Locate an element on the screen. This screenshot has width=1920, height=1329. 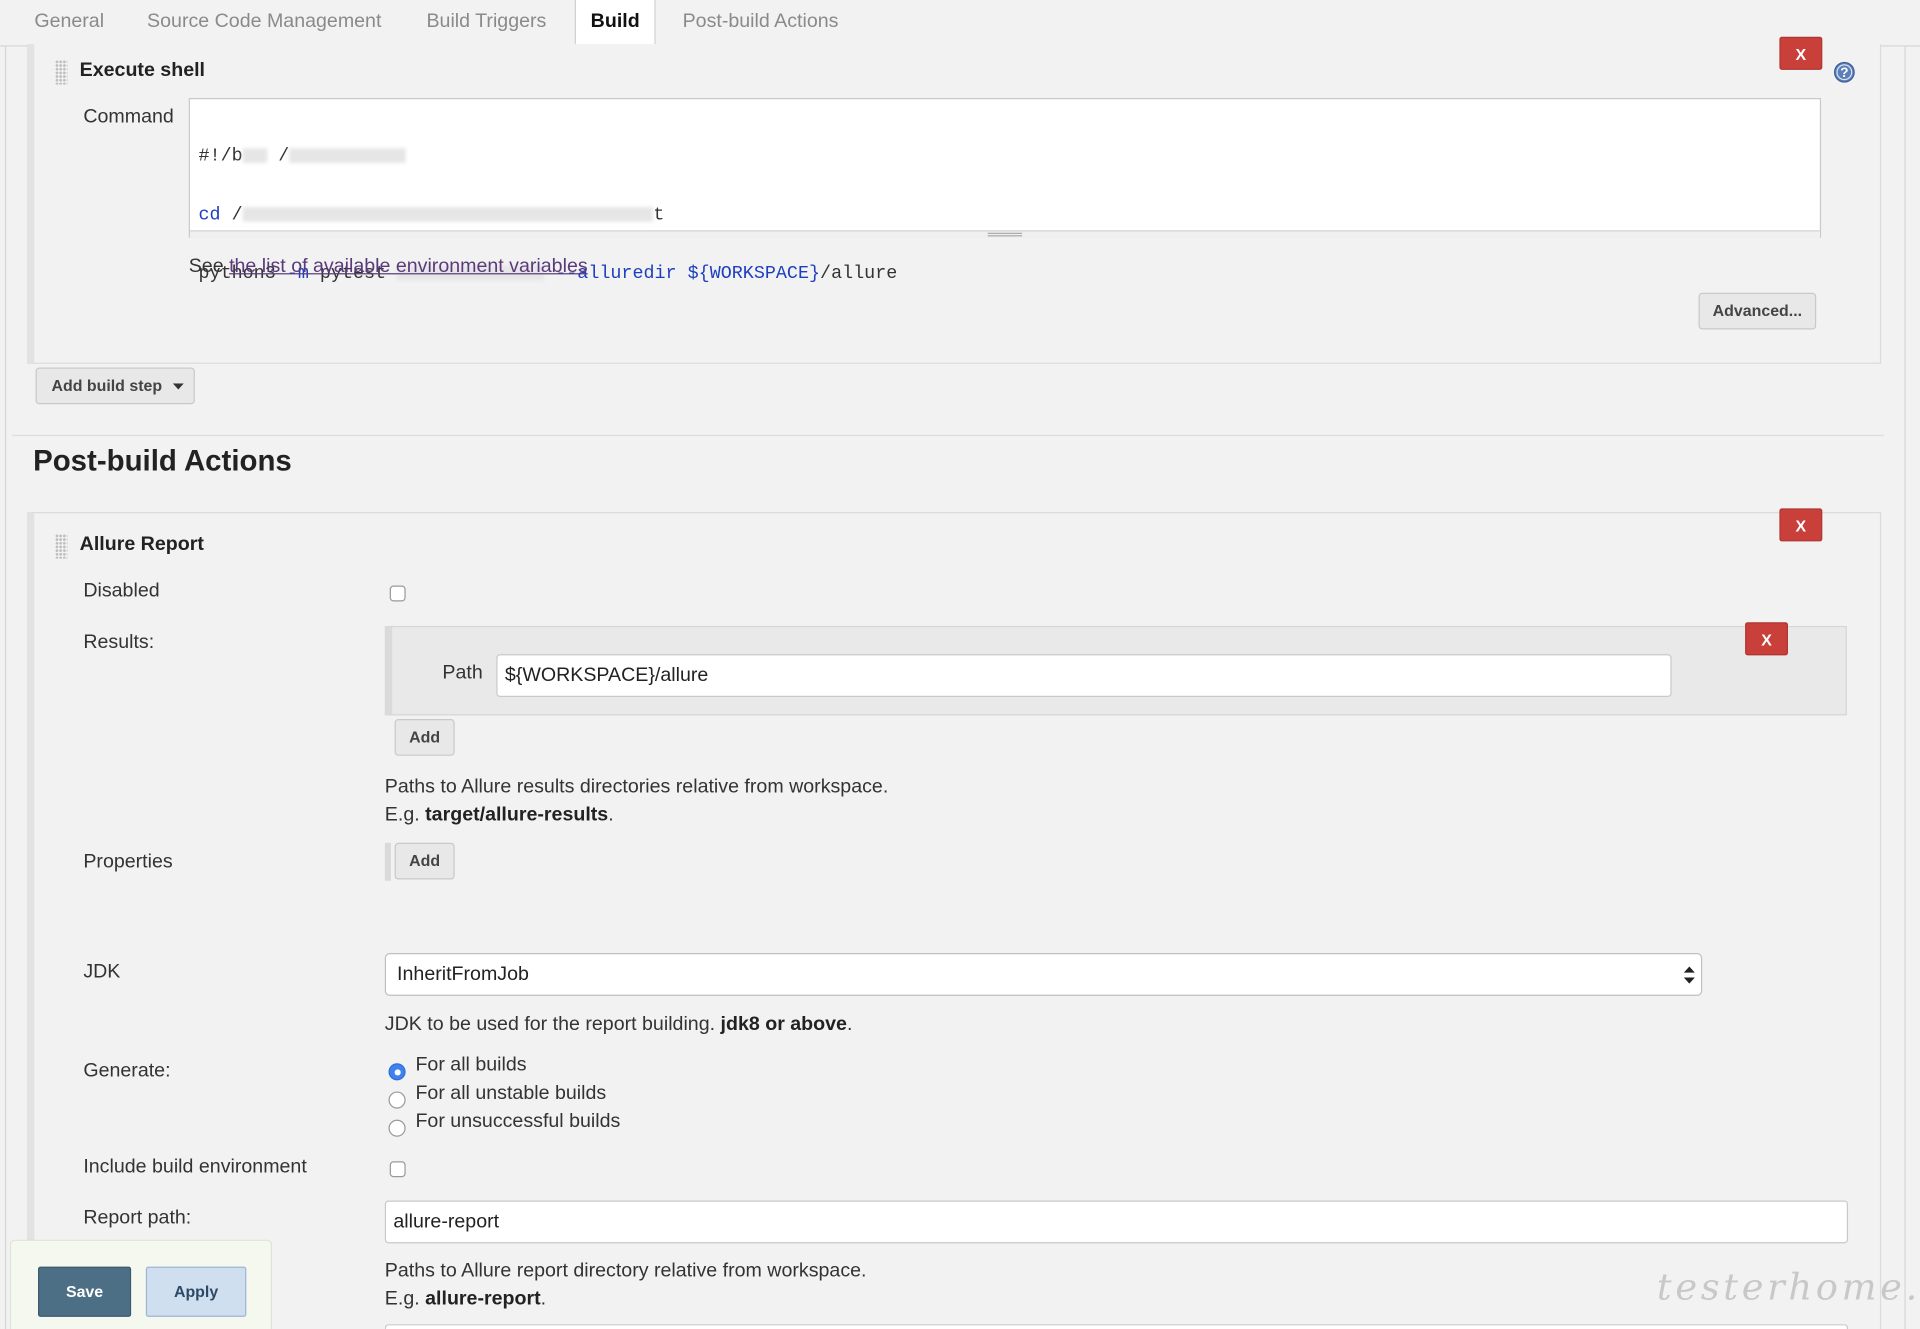
tab-build: Build is located at coordinates (615, 23).